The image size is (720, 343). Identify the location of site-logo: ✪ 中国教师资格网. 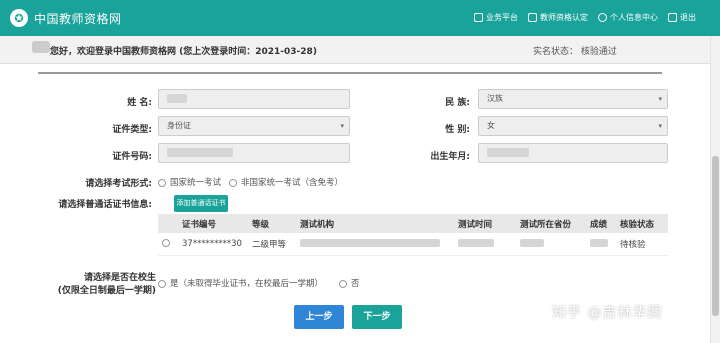
(66, 18).